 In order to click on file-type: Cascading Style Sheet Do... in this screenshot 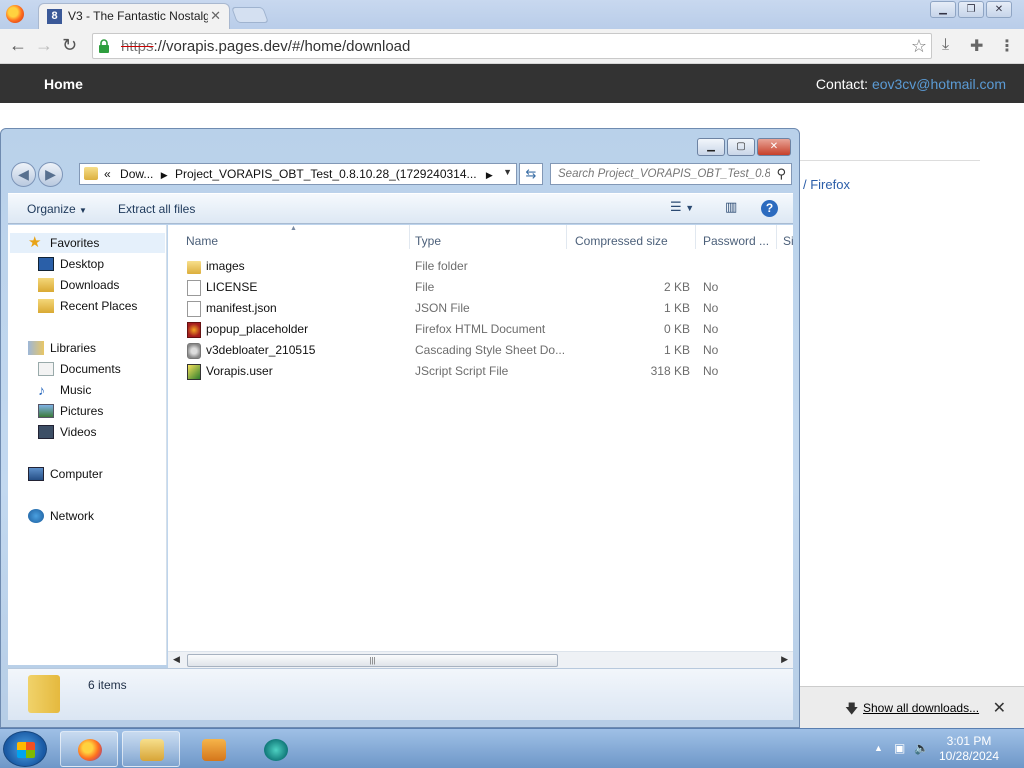, I will do `click(490, 350)`.